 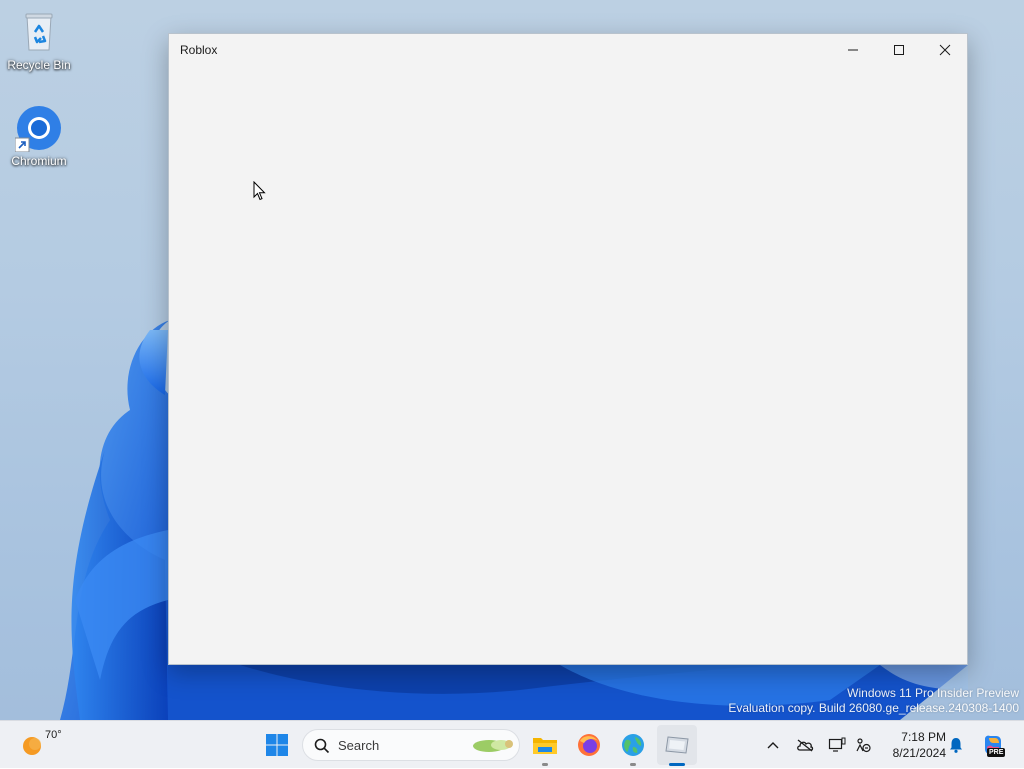 What do you see at coordinates (993, 745) in the screenshot?
I see `copilot-button: PRE` at bounding box center [993, 745].